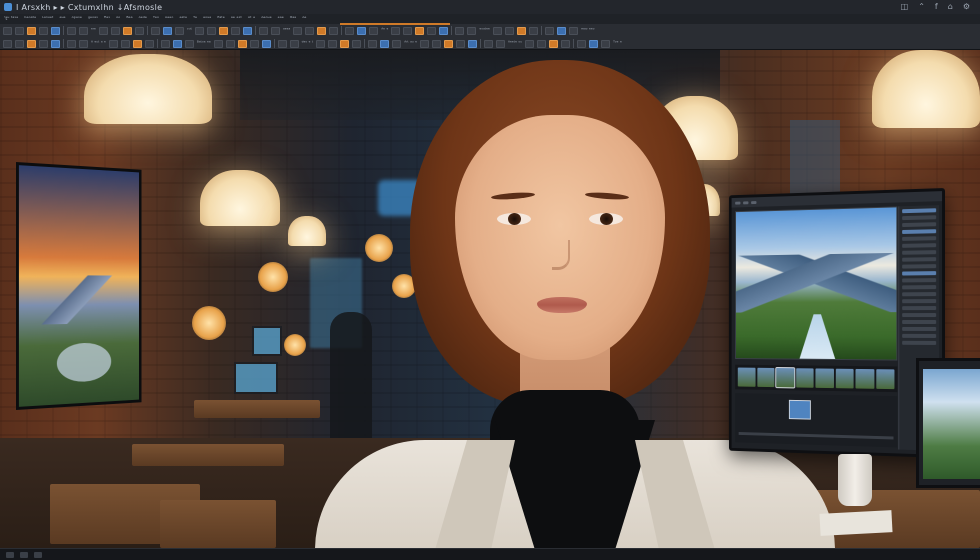 The height and width of the screenshot is (560, 980). What do you see at coordinates (266, 19) in the screenshot?
I see `menu-item: ᴬᵉᵒᵘᵉ` at bounding box center [266, 19].